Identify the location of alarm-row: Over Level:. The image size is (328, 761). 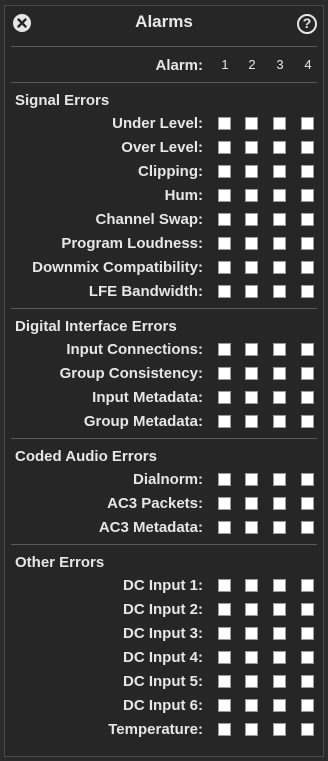
(164, 148).